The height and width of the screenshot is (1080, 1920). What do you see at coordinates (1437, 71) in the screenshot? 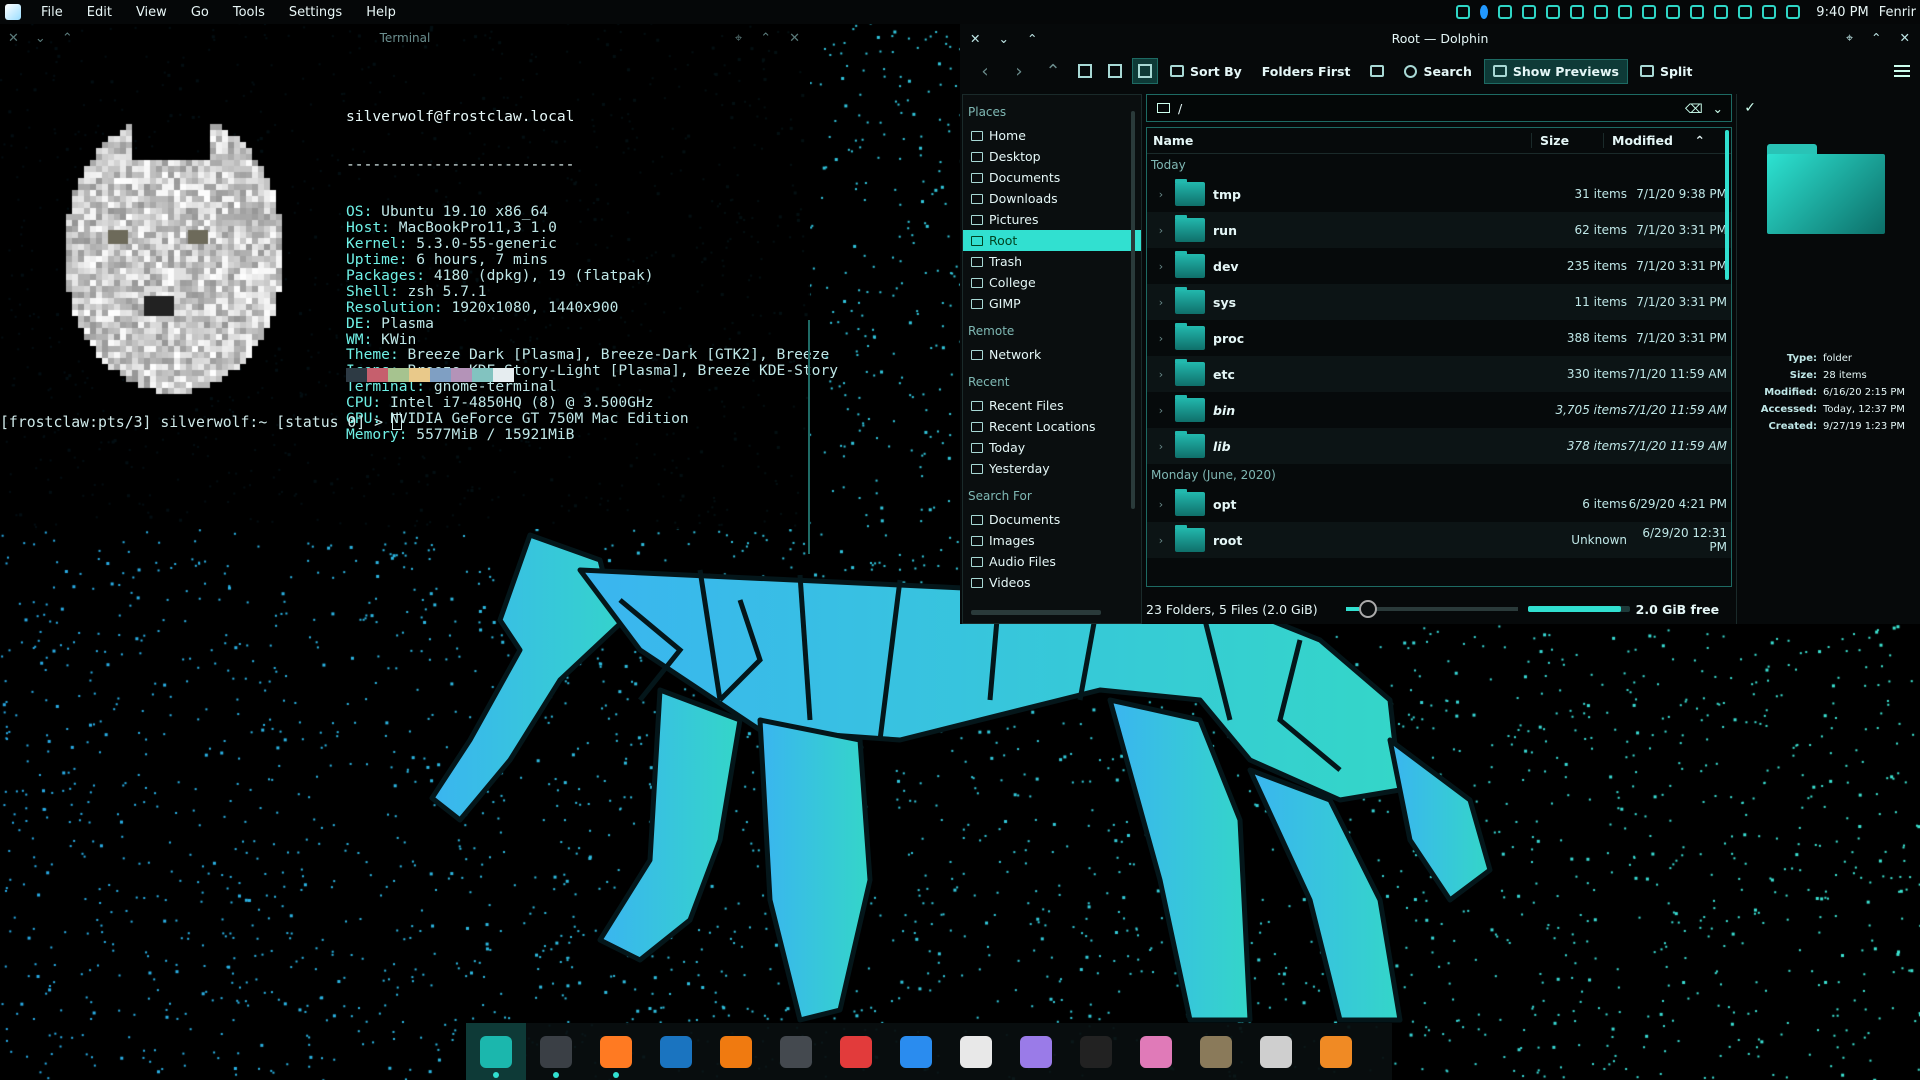
I see `search-button: Search` at bounding box center [1437, 71].